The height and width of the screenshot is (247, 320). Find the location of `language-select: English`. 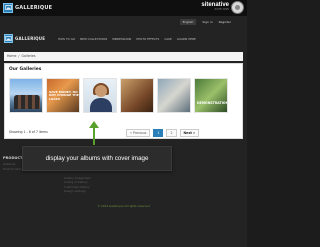

language-select: English is located at coordinates (188, 22).